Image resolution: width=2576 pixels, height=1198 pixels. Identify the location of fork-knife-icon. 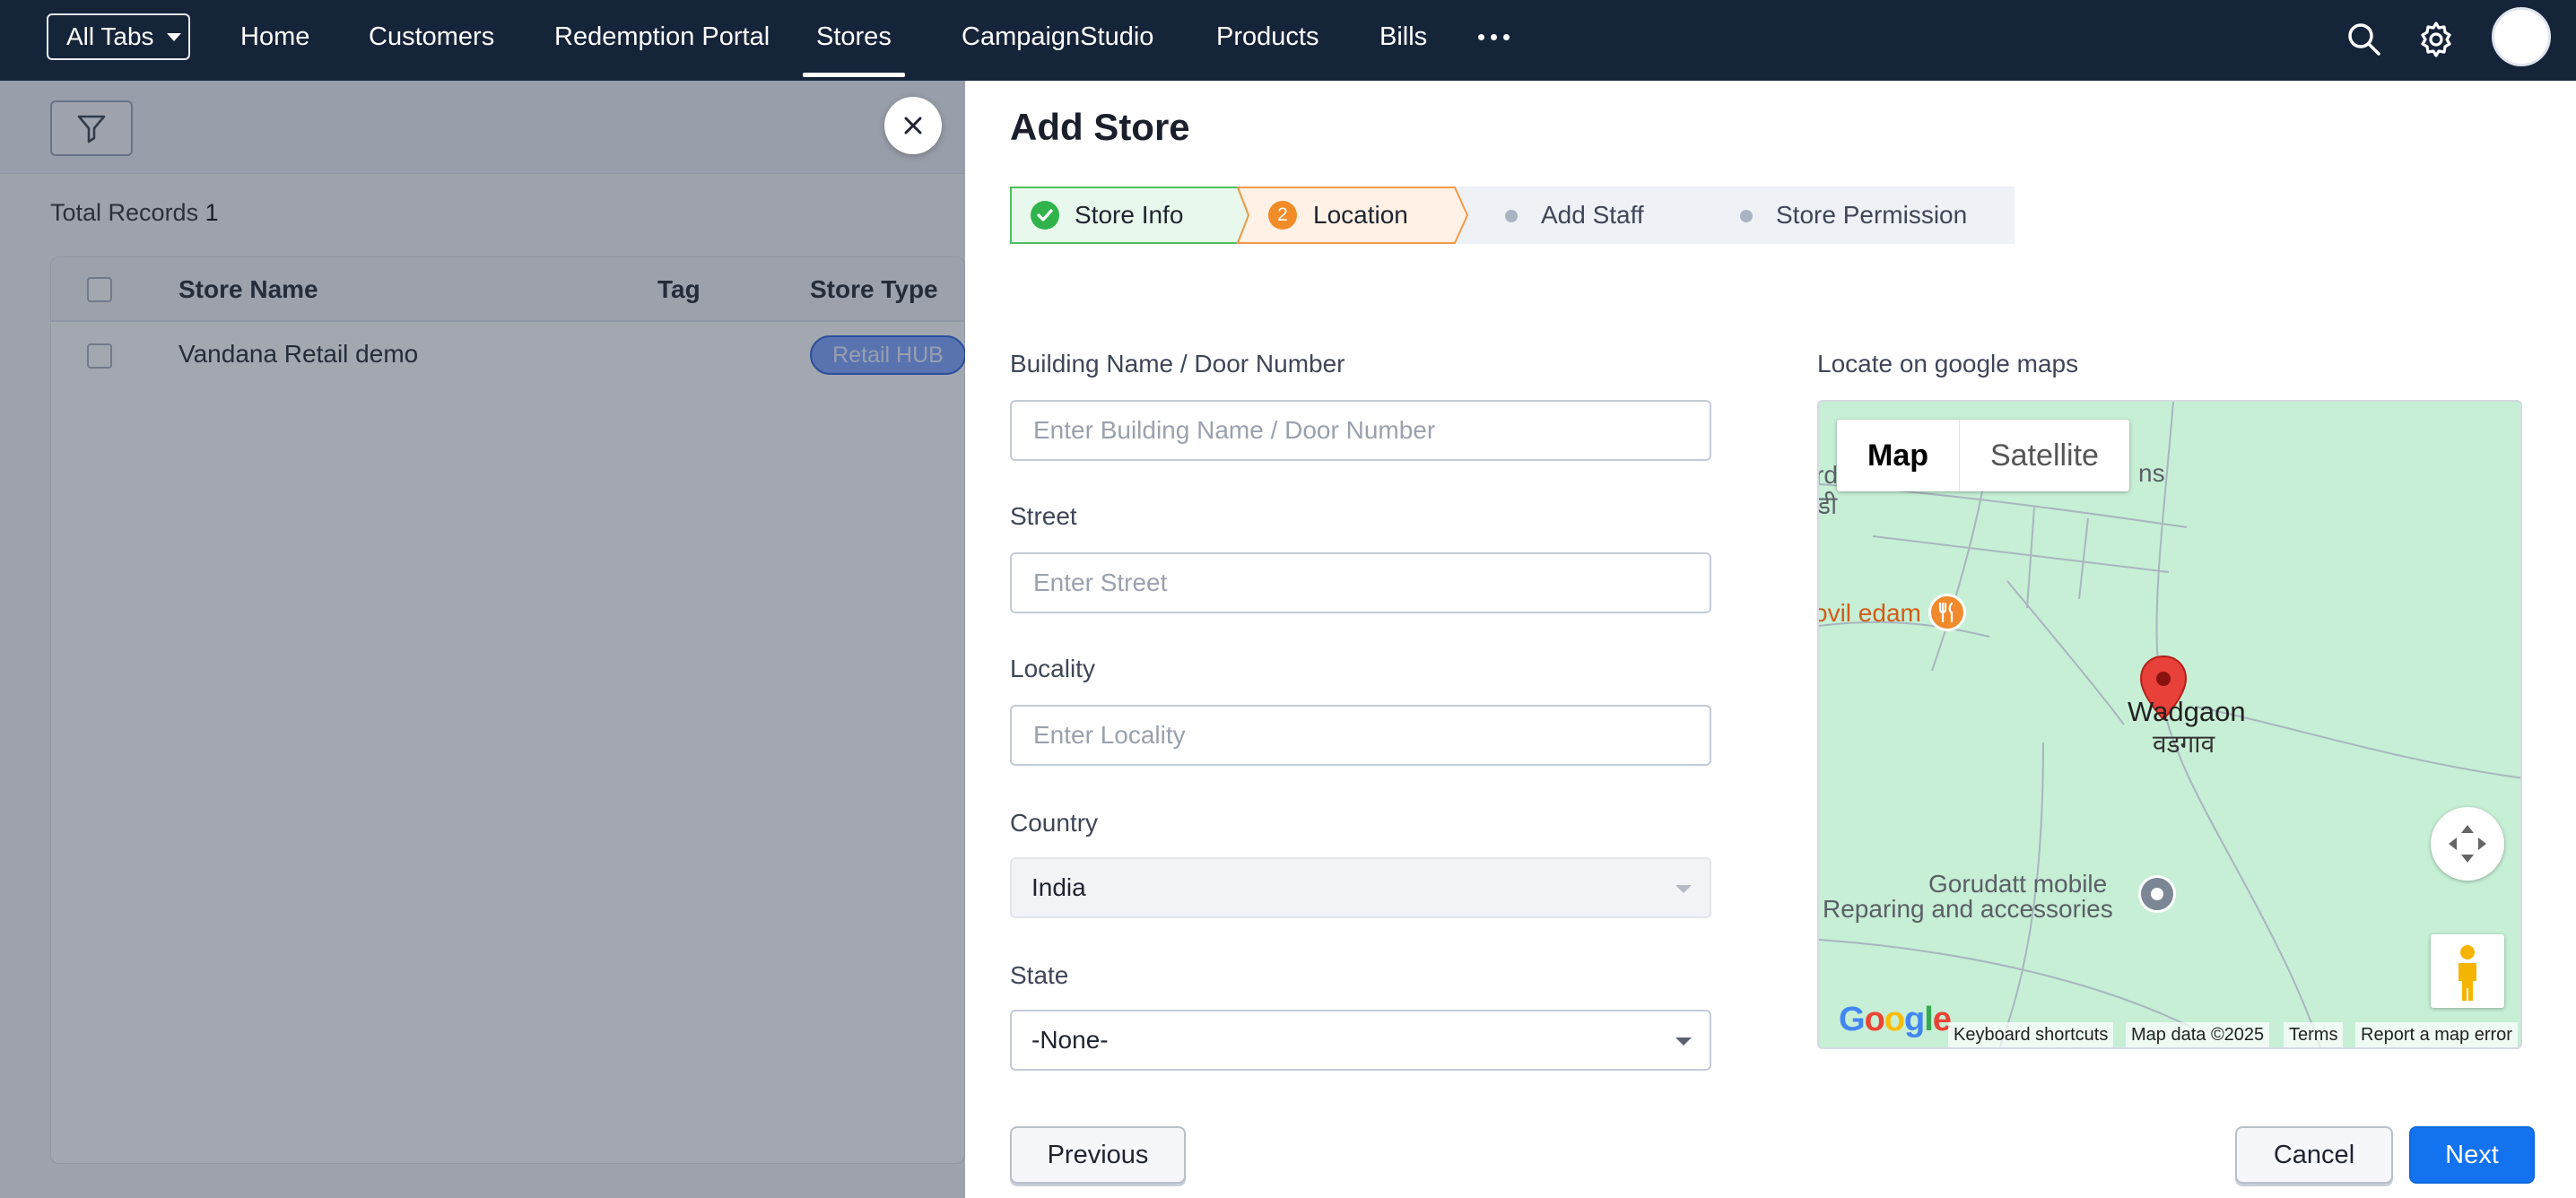
(1946, 612).